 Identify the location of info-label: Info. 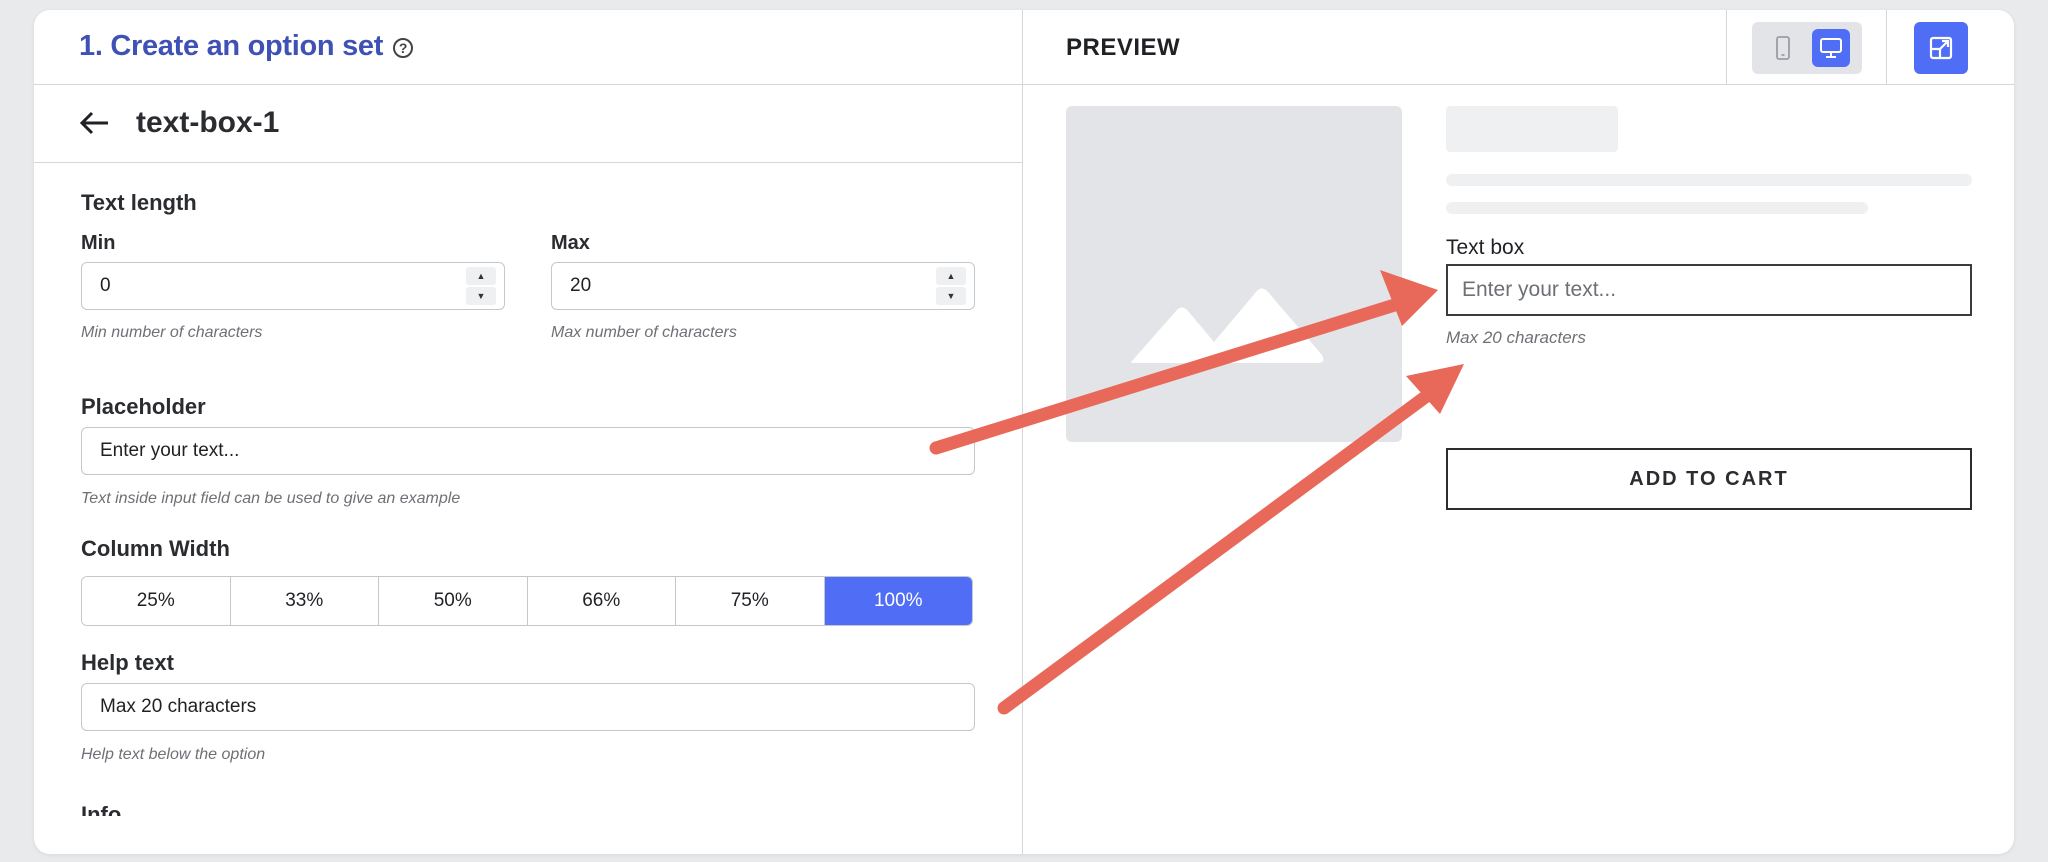
(101, 809).